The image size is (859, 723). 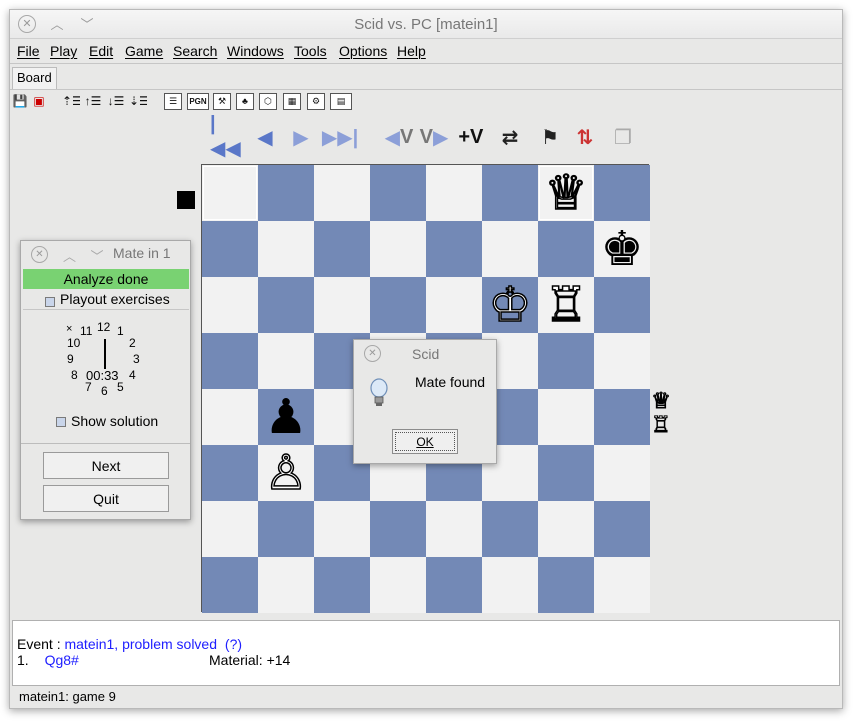 I want to click on board-square: ♖, so click(x=566, y=305).